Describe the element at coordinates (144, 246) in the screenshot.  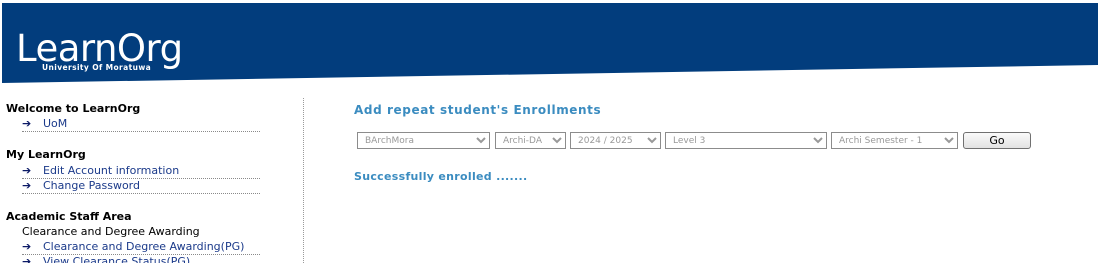
I see `sidebar-item-label: Clearance and Degree Awarding(PG)` at that location.